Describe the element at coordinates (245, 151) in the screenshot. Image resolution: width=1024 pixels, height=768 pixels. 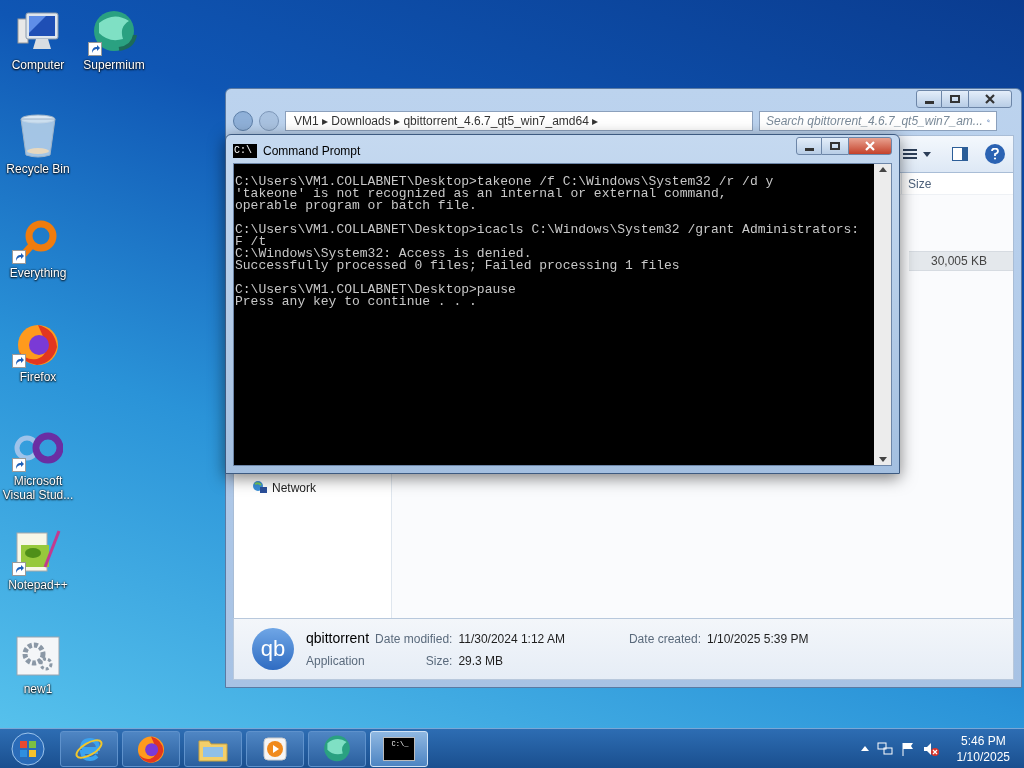
I see `console-icon: C:\` at that location.